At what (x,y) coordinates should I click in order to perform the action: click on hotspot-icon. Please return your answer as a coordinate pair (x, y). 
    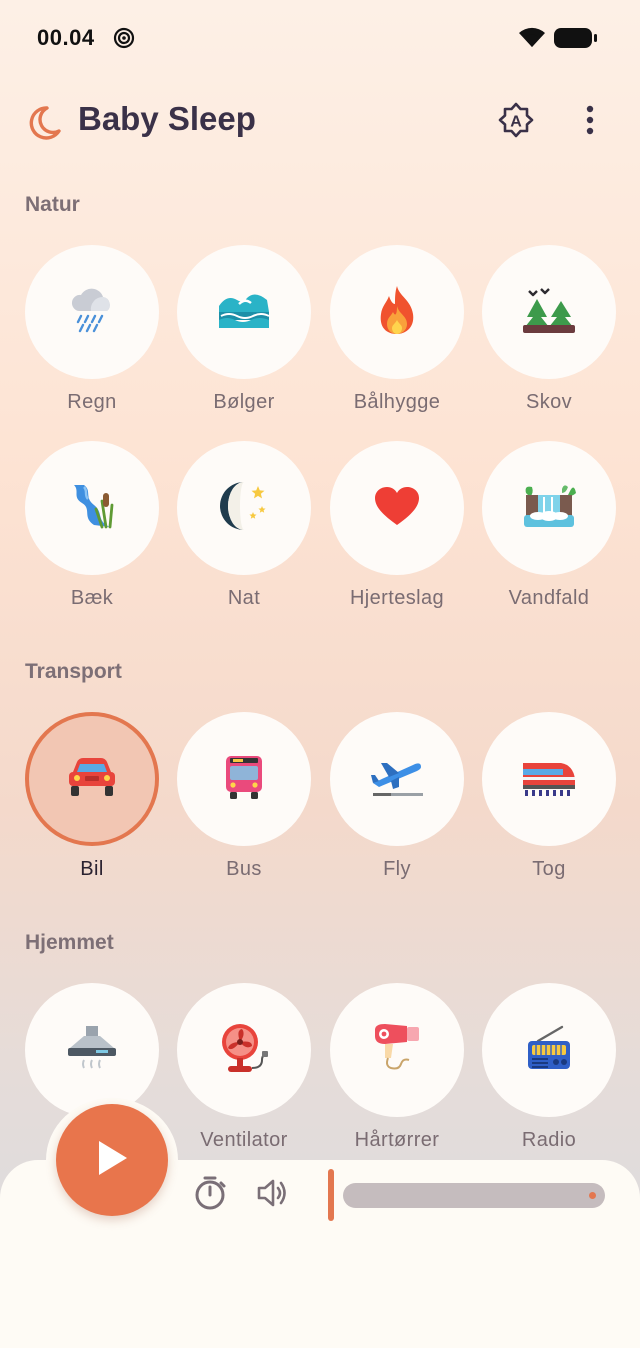
    Looking at the image, I should click on (124, 40).